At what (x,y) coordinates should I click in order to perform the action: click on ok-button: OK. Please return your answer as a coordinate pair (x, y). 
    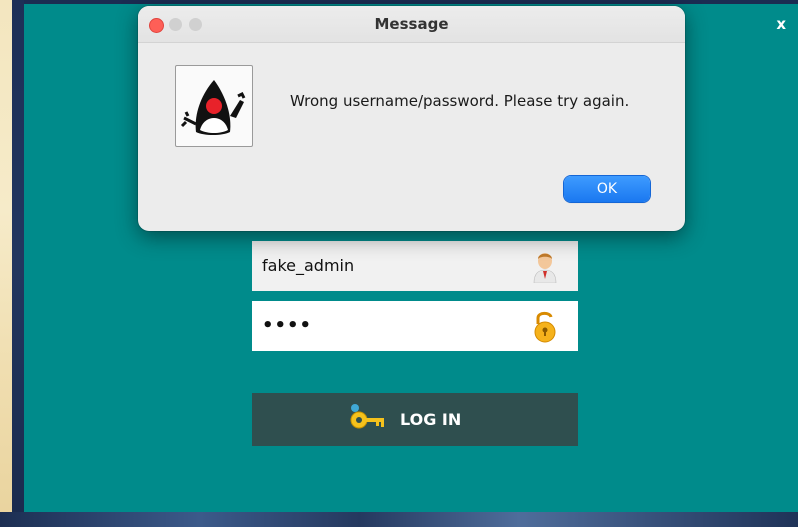
    Looking at the image, I should click on (607, 189).